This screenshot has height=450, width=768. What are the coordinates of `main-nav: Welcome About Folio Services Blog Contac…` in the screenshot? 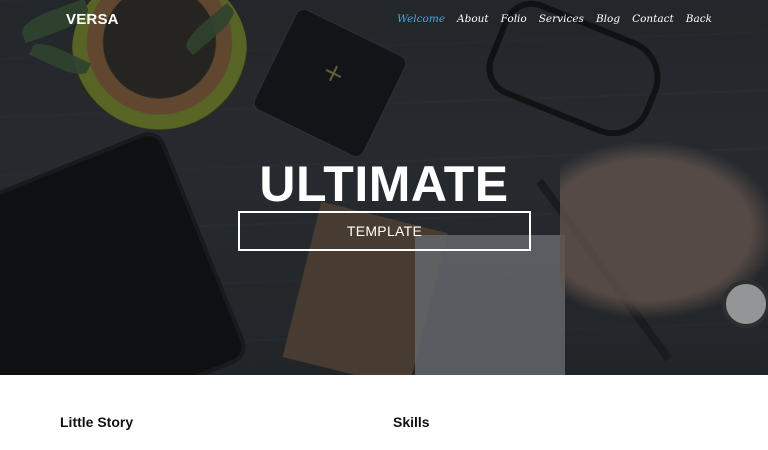 It's located at (554, 19).